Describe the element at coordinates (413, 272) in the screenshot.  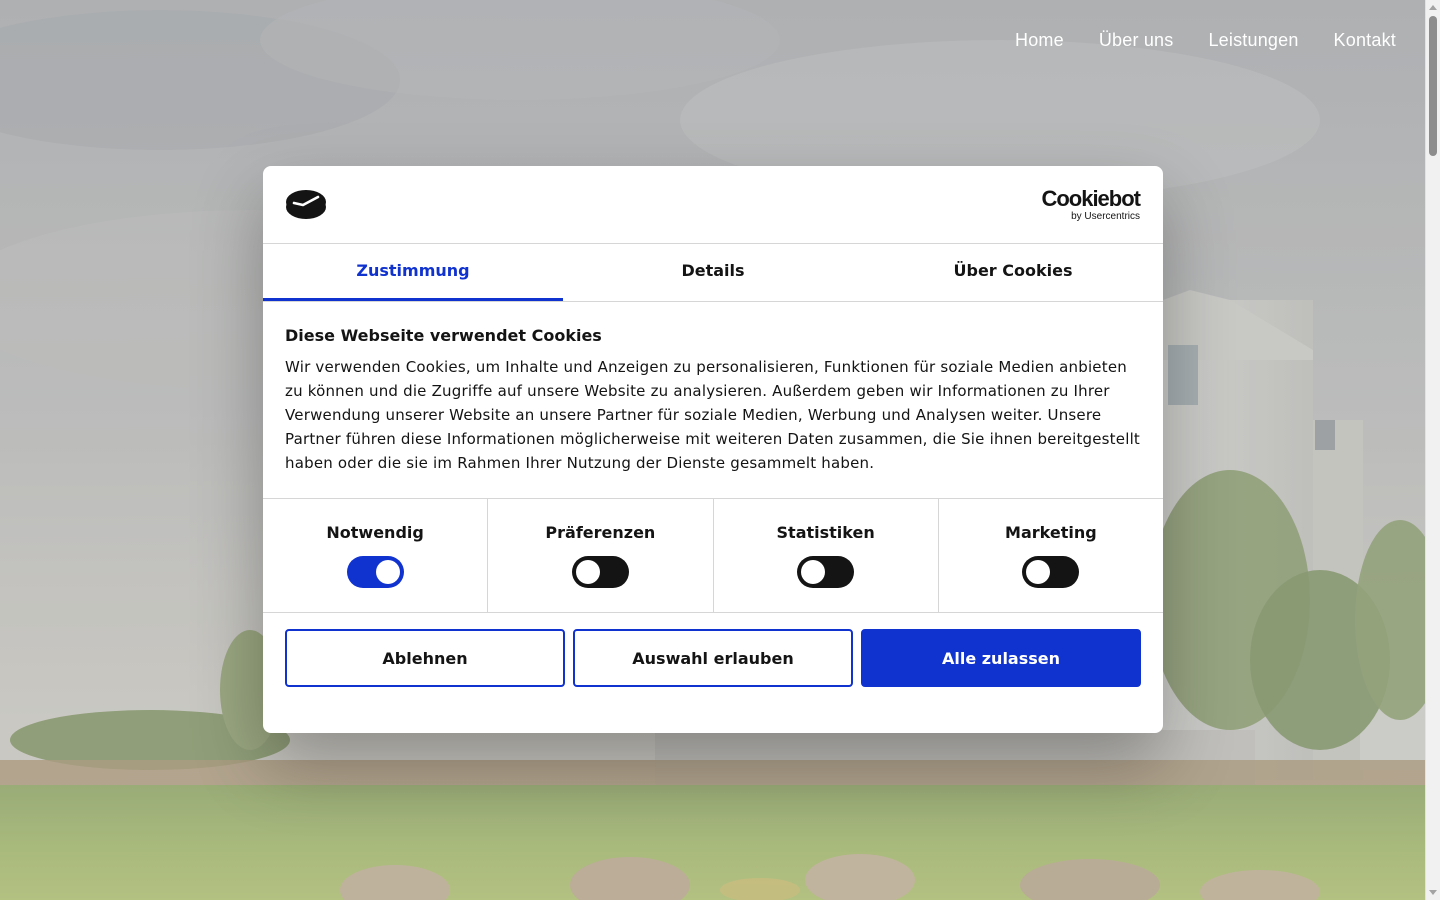
I see `tab-consent: Zustimmung` at that location.